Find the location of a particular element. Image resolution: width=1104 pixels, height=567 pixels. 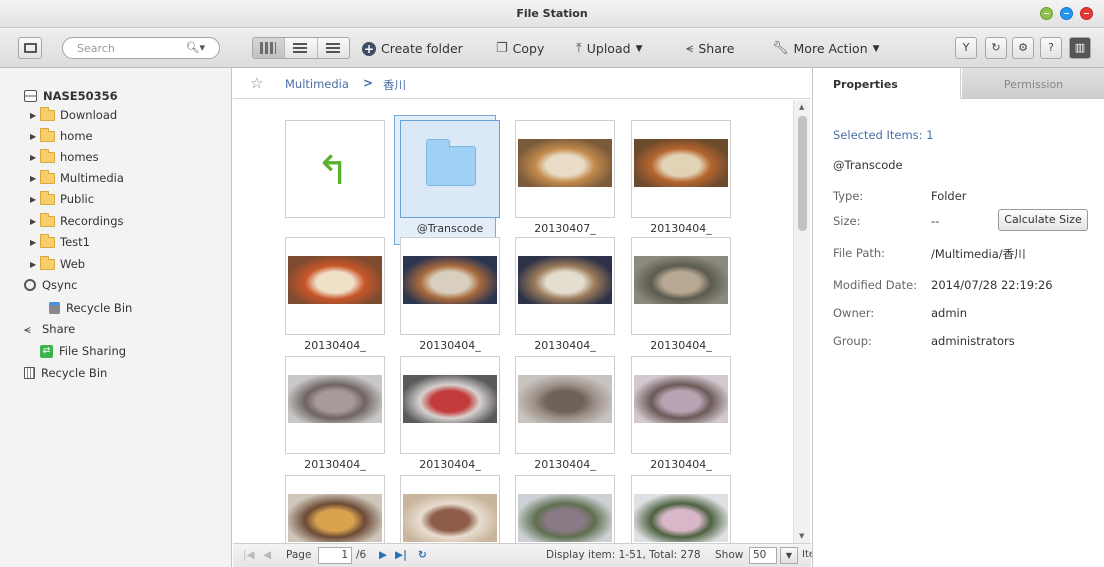

sidebar-item-download: ▶ Download is located at coordinates (73, 115).